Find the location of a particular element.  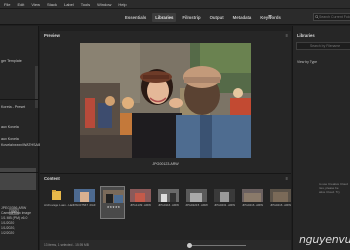

panel-title: Libraries is located at coordinates (306, 35).